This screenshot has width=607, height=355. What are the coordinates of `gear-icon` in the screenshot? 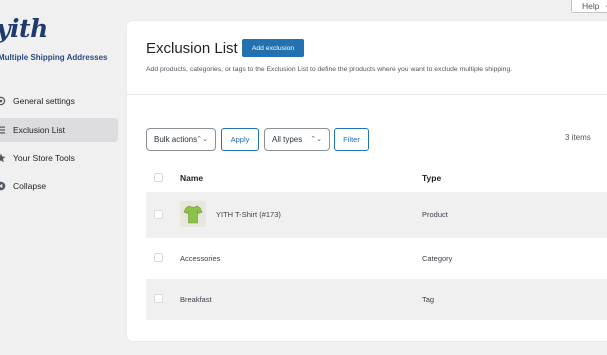 It's located at (3, 101).